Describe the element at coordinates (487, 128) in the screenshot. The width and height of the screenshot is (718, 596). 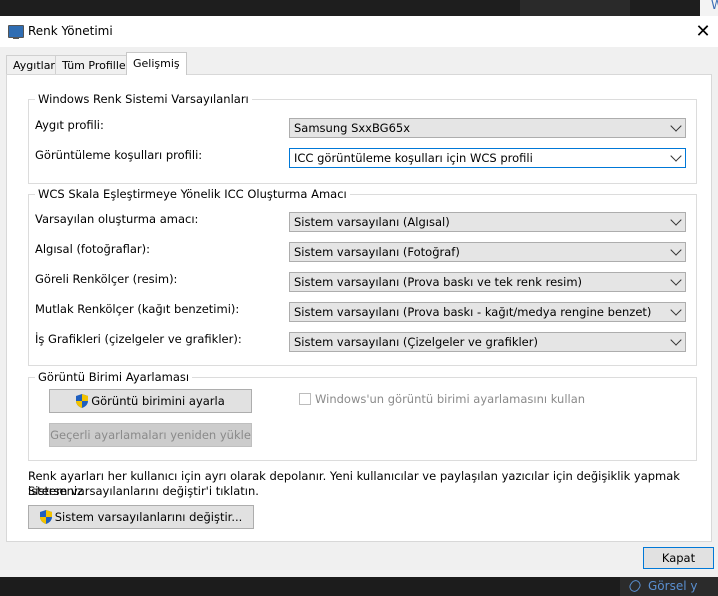
I see `device-profile-dropdown: Samsung SxxBG65x` at that location.